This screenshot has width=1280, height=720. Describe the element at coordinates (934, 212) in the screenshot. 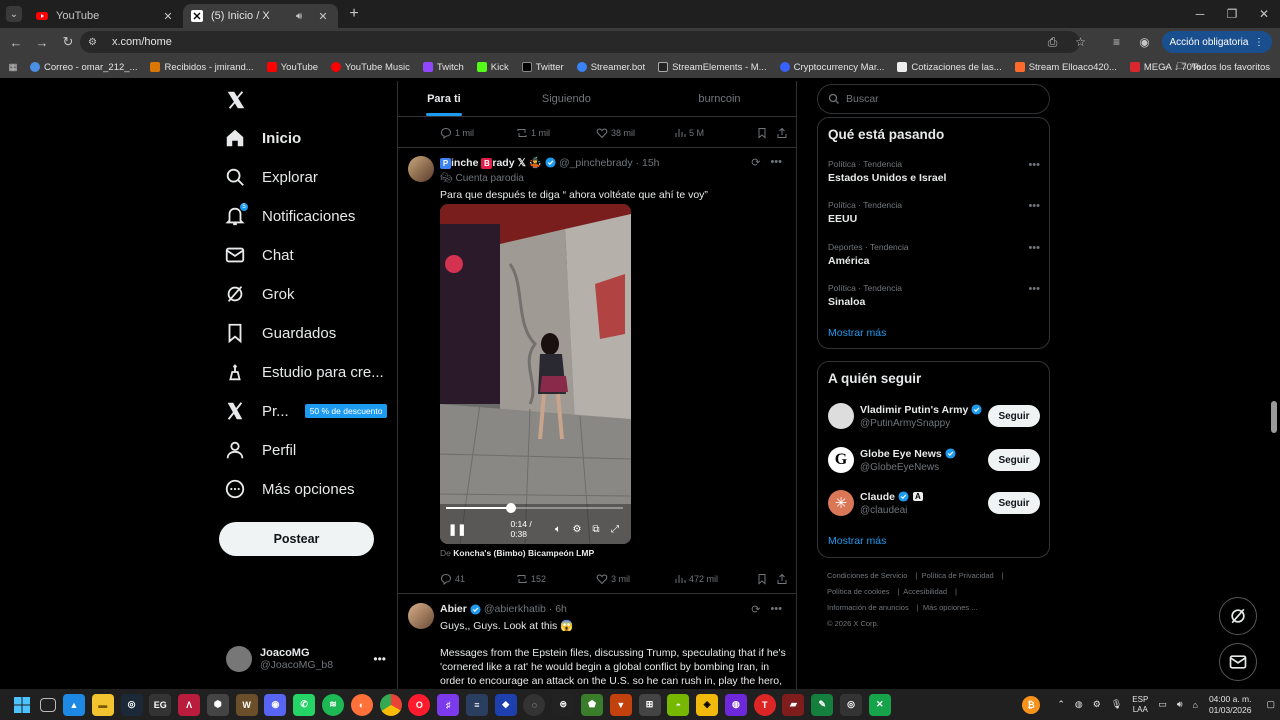

I see `trend-item: Política · Tendencia EEUU •••` at that location.